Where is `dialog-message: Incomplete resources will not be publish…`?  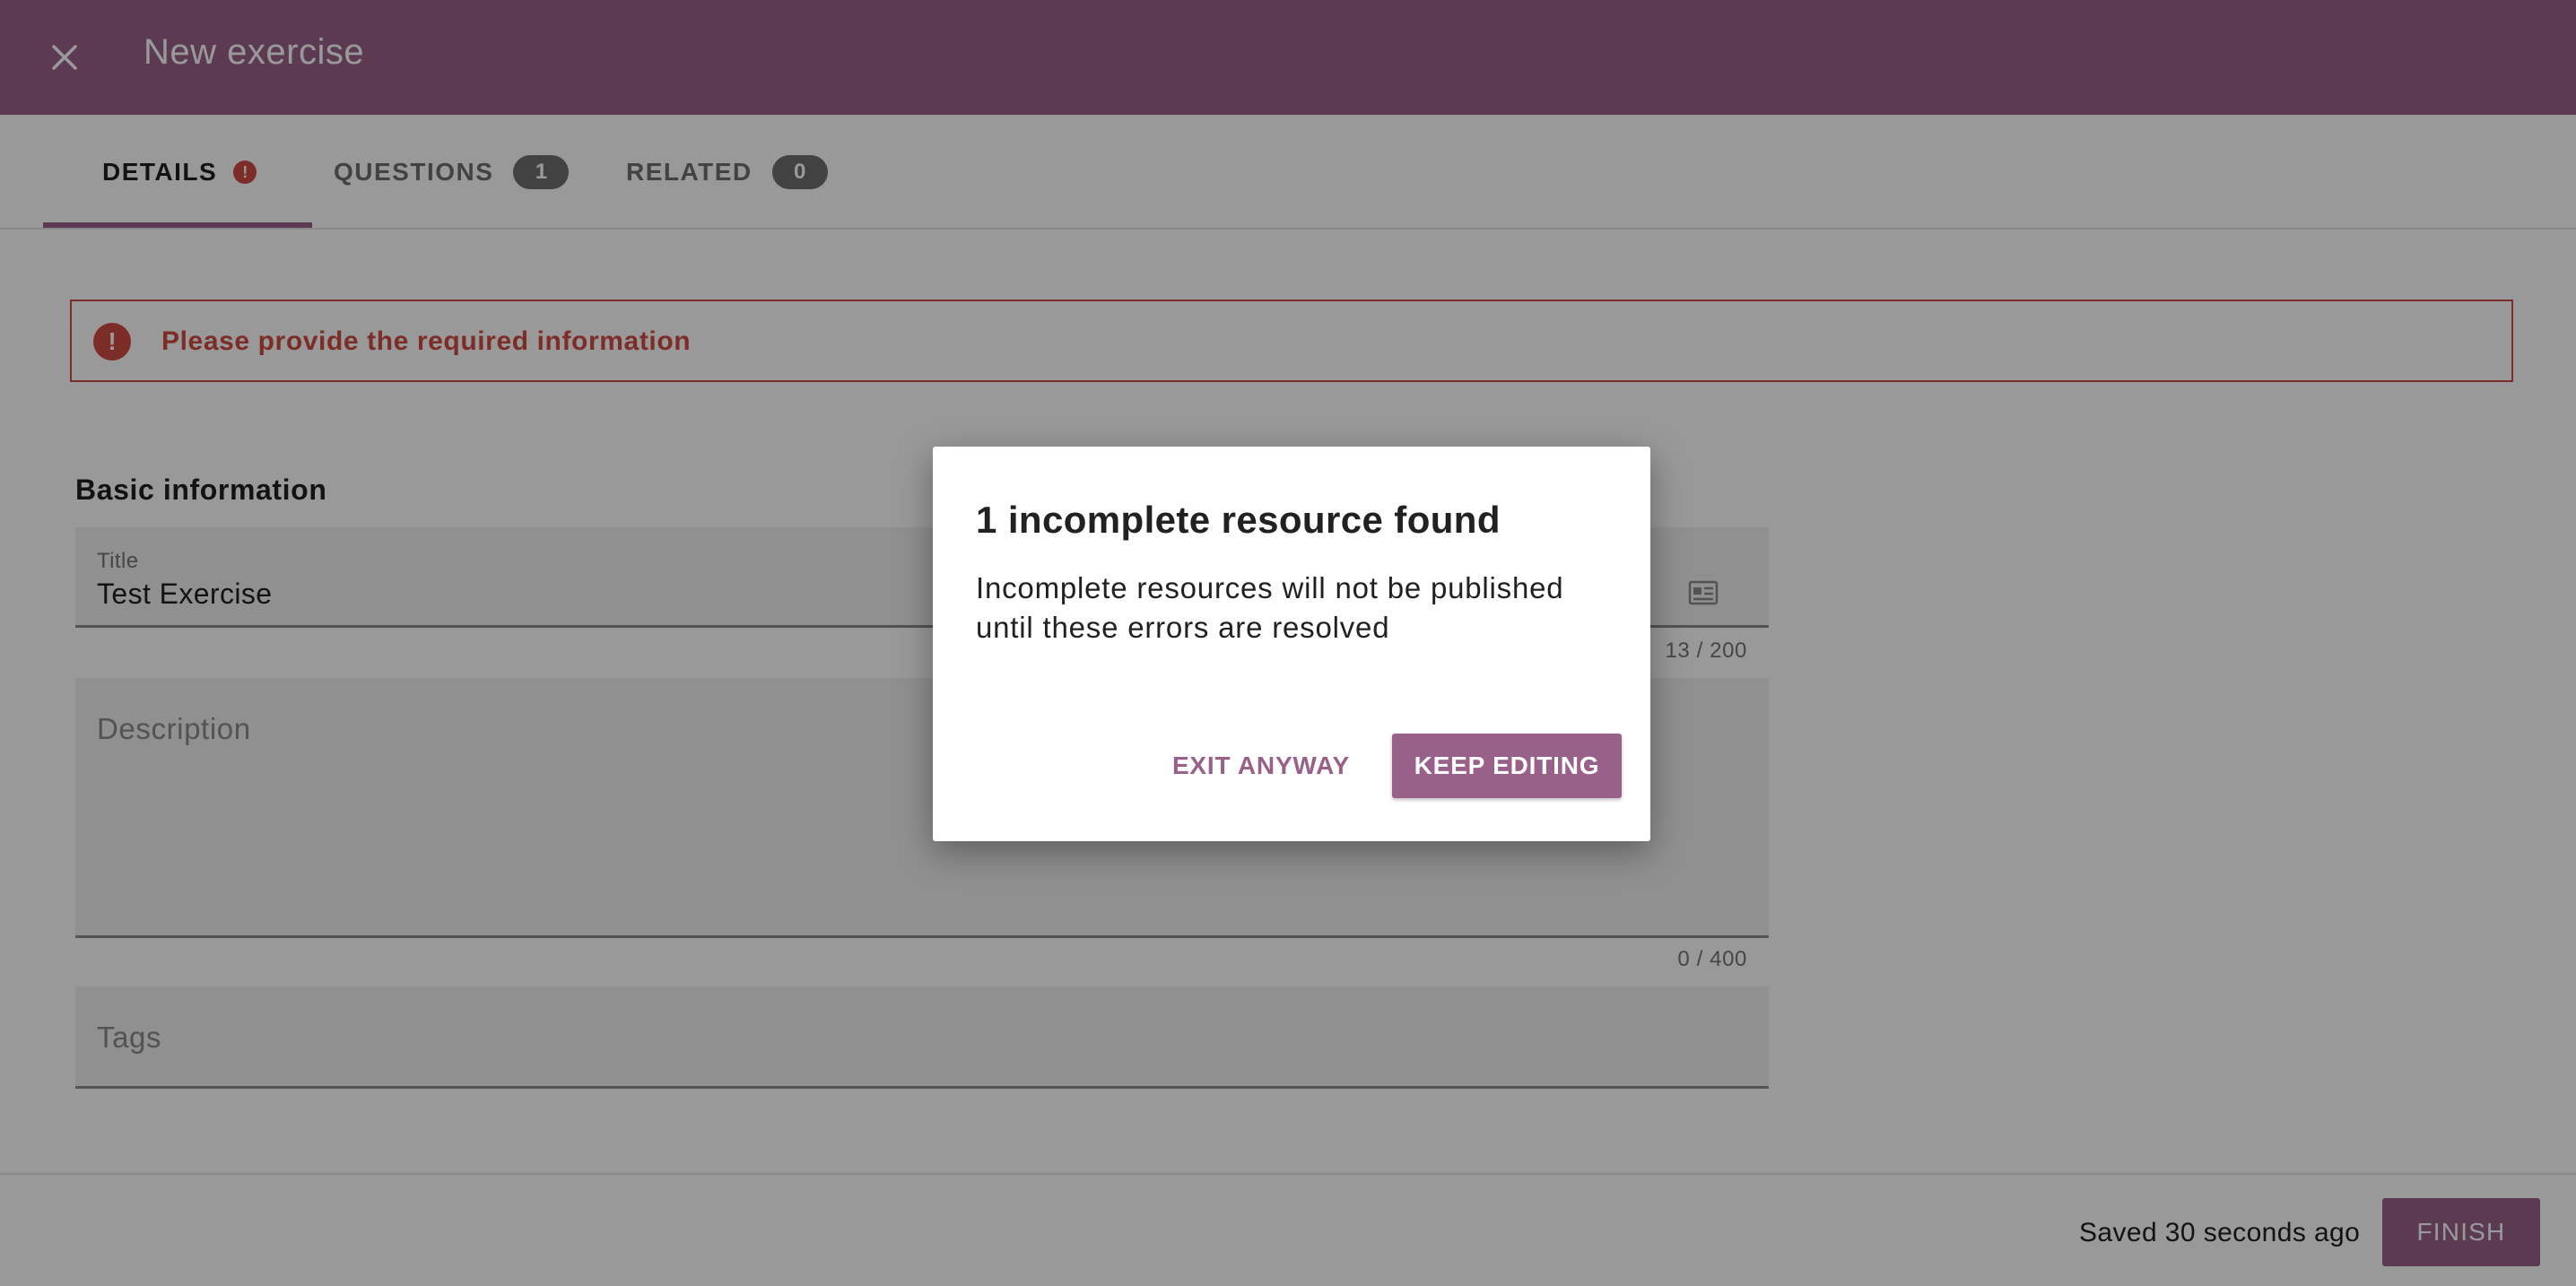 dialog-message: Incomplete resources will not be publish… is located at coordinates (1270, 607).